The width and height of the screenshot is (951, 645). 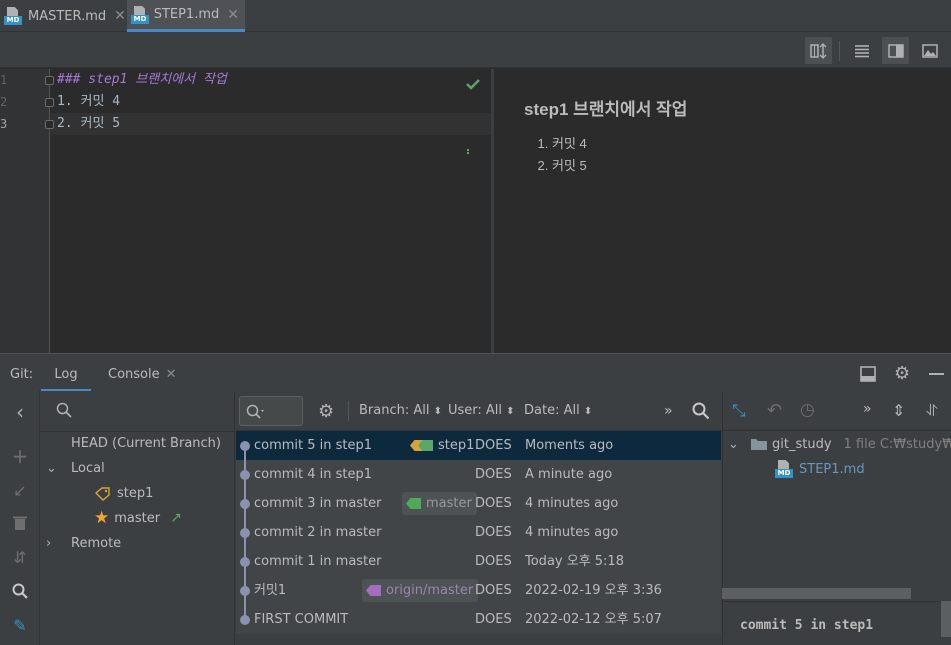 What do you see at coordinates (478, 445) in the screenshot?
I see `table-row: commit 5 in step1 step1 DOES Moments ago` at bounding box center [478, 445].